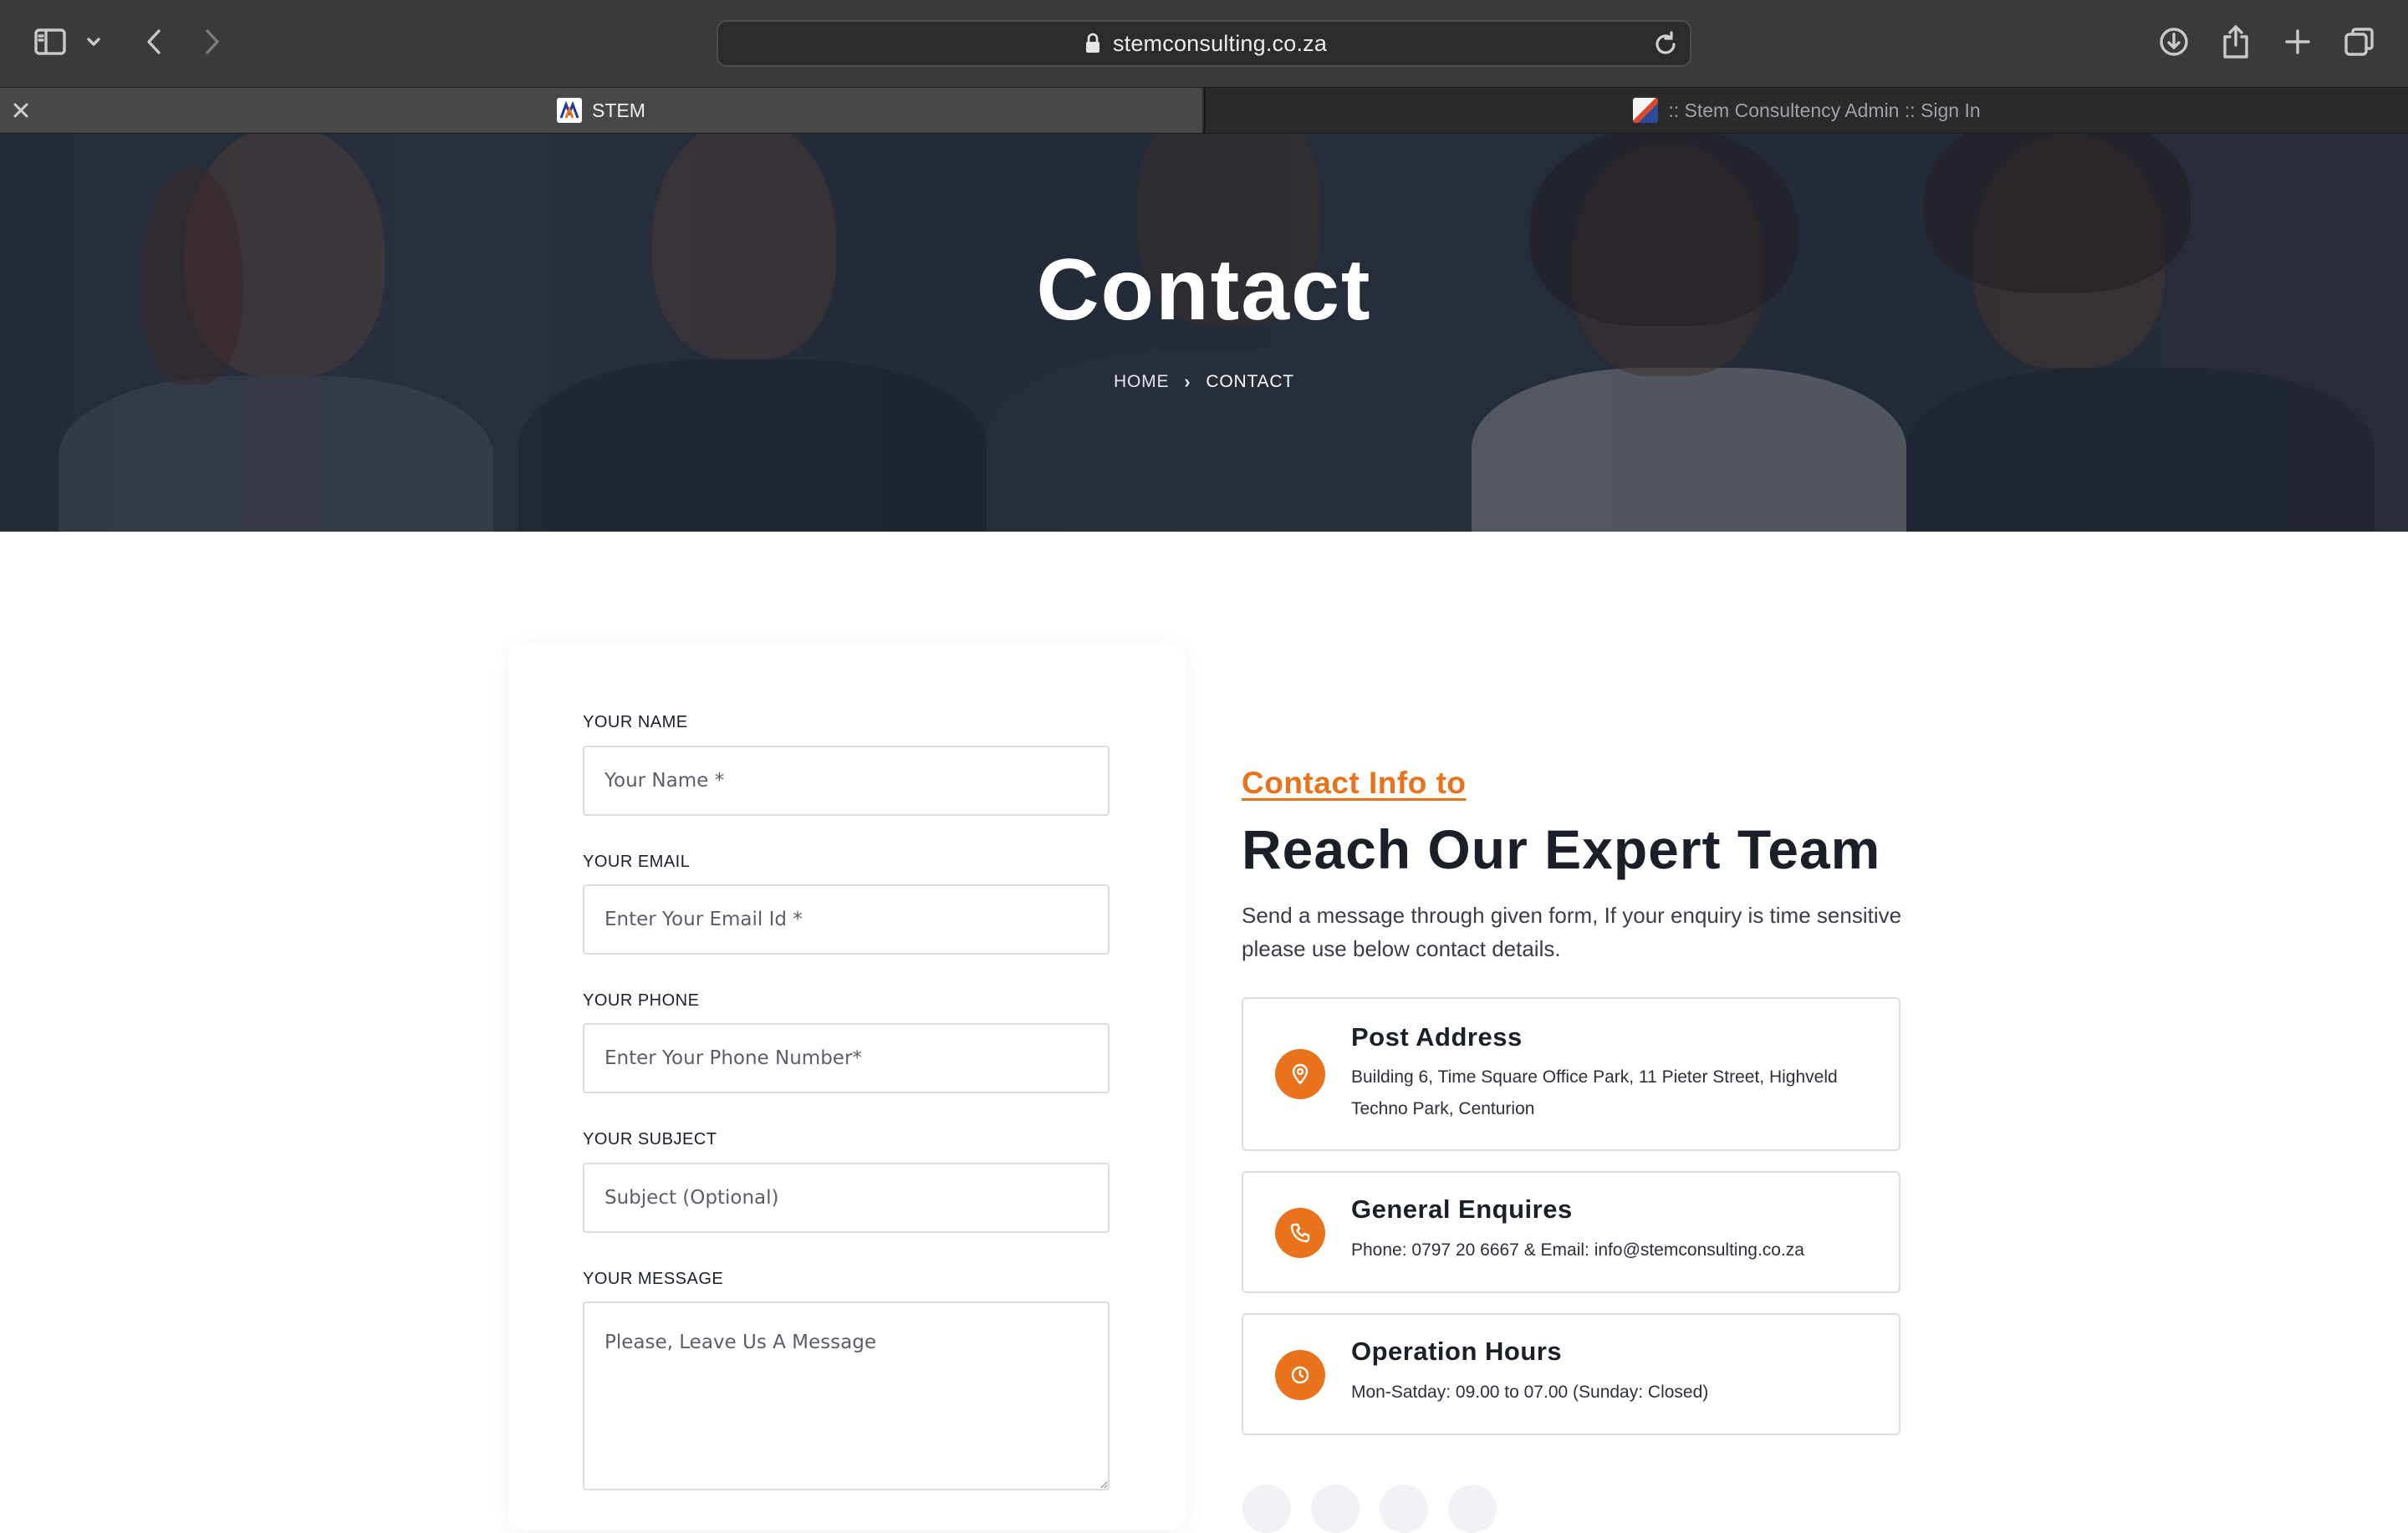 The width and height of the screenshot is (2408, 1533). I want to click on share-icon, so click(2236, 42).